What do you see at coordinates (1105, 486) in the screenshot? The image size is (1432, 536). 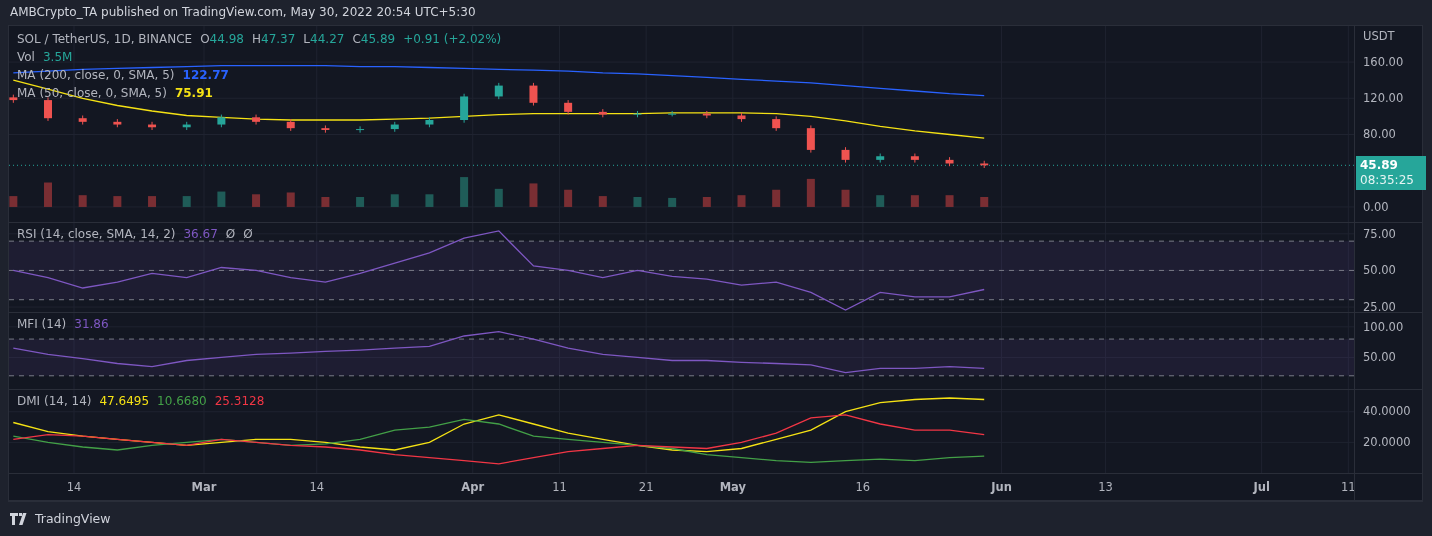 I see `time-axis-label: 13` at bounding box center [1105, 486].